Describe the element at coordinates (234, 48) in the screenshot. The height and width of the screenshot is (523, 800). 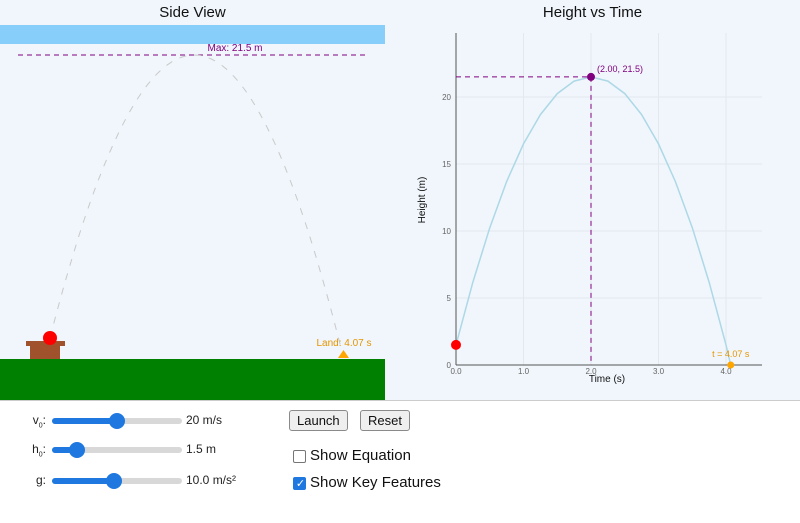
I see `max-height-label: Max: 21.5 m` at that location.